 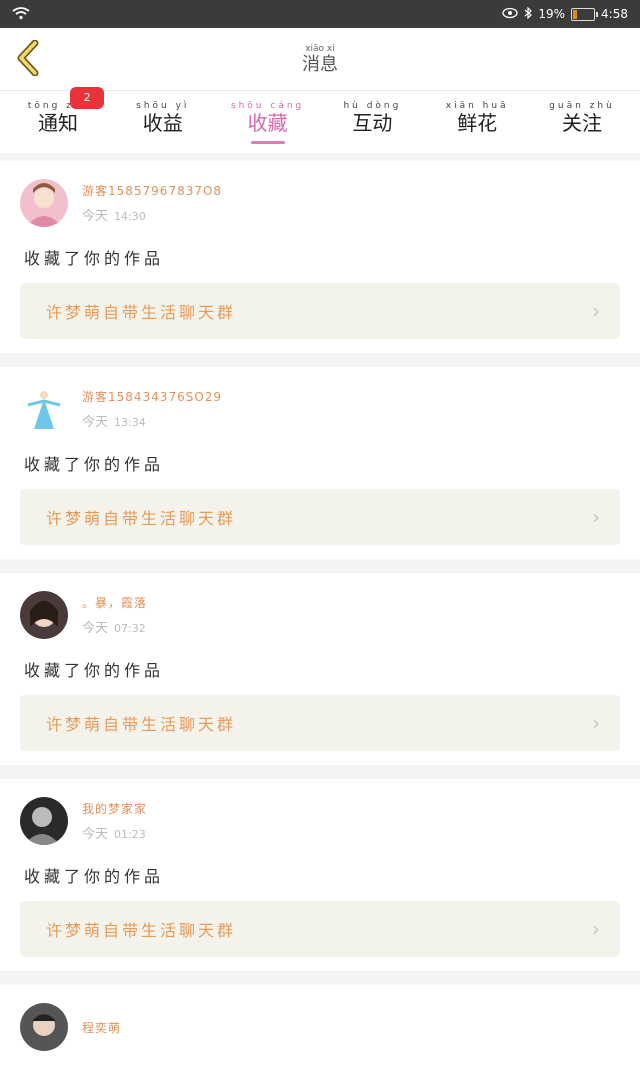 I want to click on message-card: 程奕萌, so click(x=320, y=1025).